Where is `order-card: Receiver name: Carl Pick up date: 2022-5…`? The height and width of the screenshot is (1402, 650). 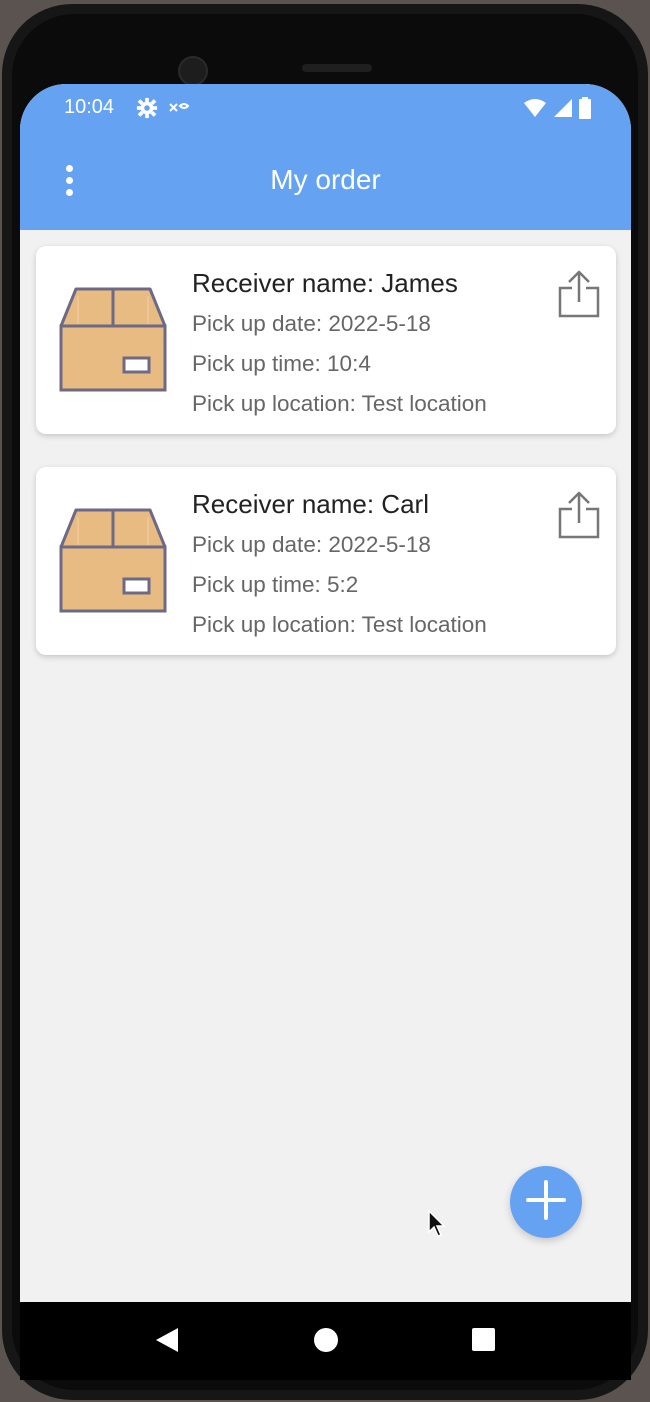
order-card: Receiver name: Carl Pick up date: 2022-5… is located at coordinates (326, 561).